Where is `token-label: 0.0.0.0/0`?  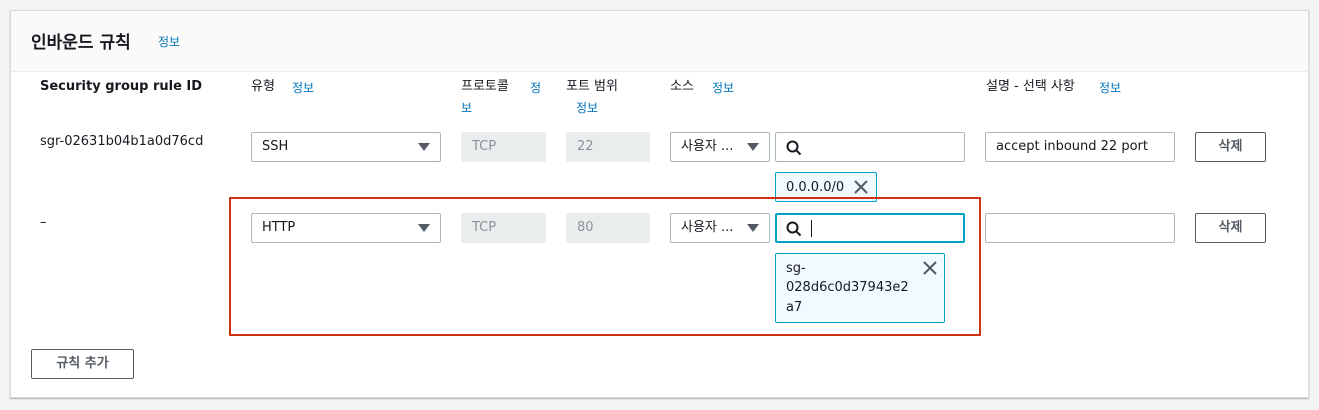
token-label: 0.0.0.0/0 is located at coordinates (815, 187).